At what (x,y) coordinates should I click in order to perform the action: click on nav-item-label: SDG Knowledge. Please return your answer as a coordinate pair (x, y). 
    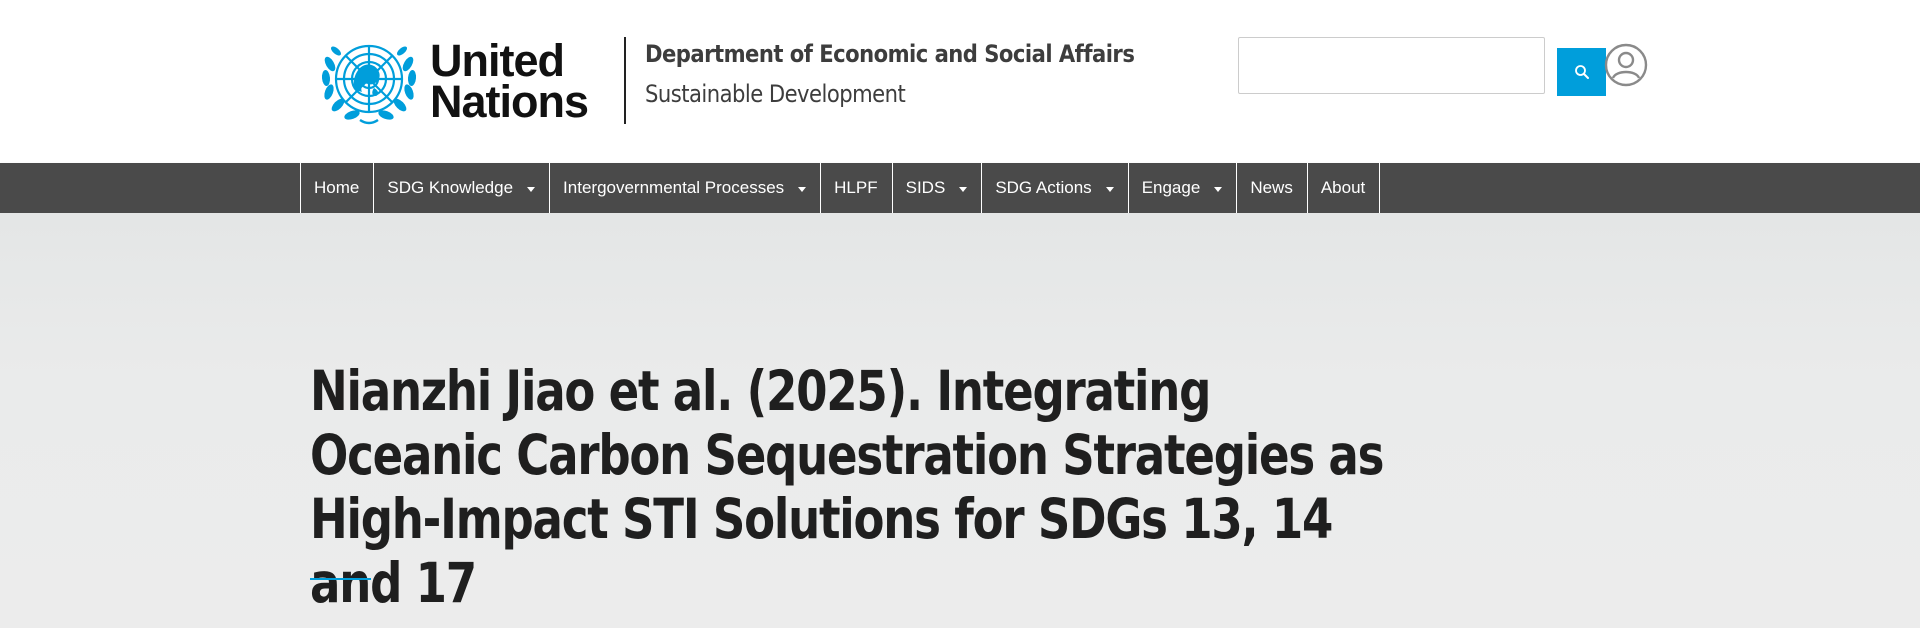
    Looking at the image, I should click on (450, 187).